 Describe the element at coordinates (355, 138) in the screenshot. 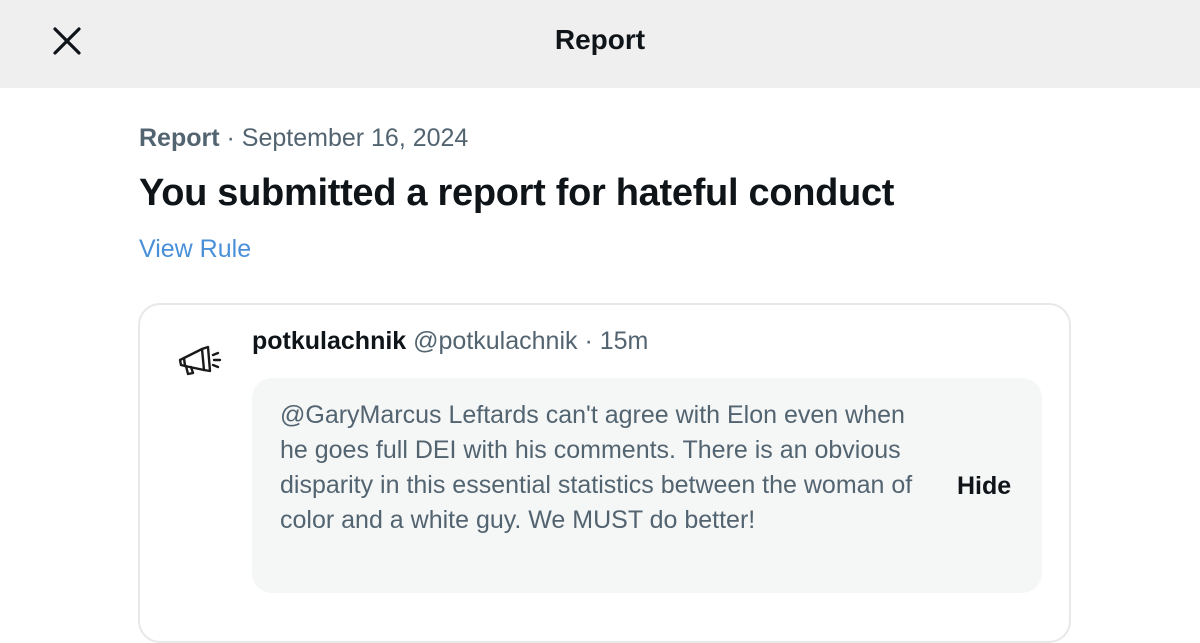

I see `report-date: September 16, 2024` at that location.